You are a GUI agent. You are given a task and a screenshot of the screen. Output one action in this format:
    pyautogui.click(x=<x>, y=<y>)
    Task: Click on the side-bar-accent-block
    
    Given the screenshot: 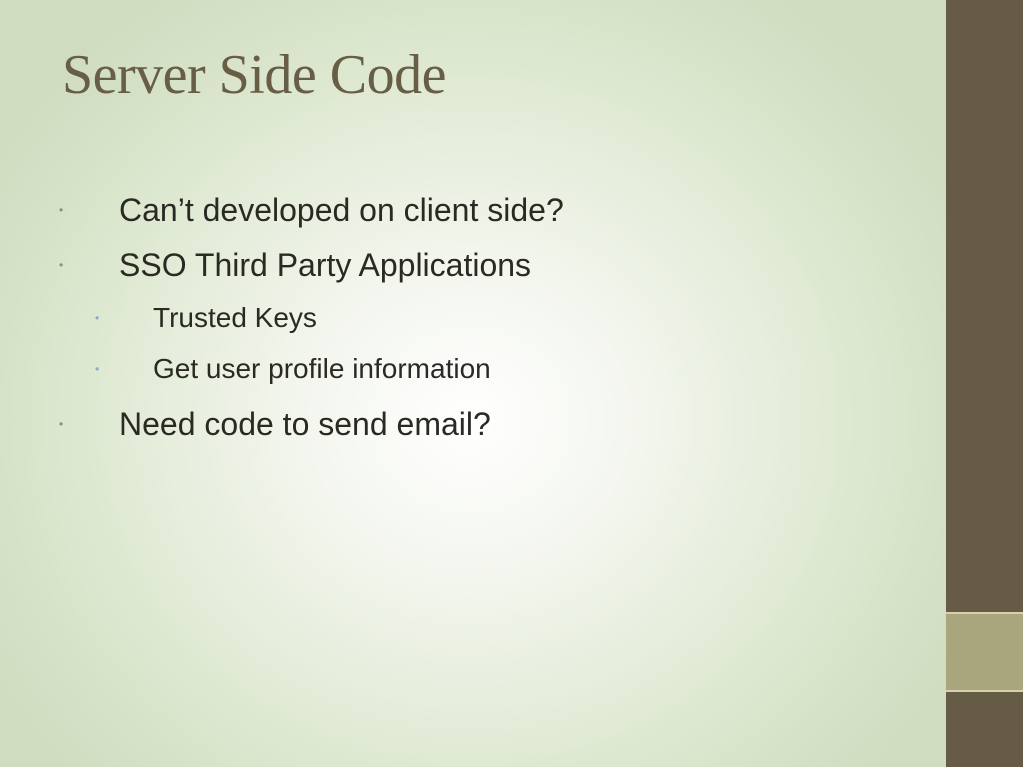 What is the action you would take?
    pyautogui.click(x=984, y=652)
    